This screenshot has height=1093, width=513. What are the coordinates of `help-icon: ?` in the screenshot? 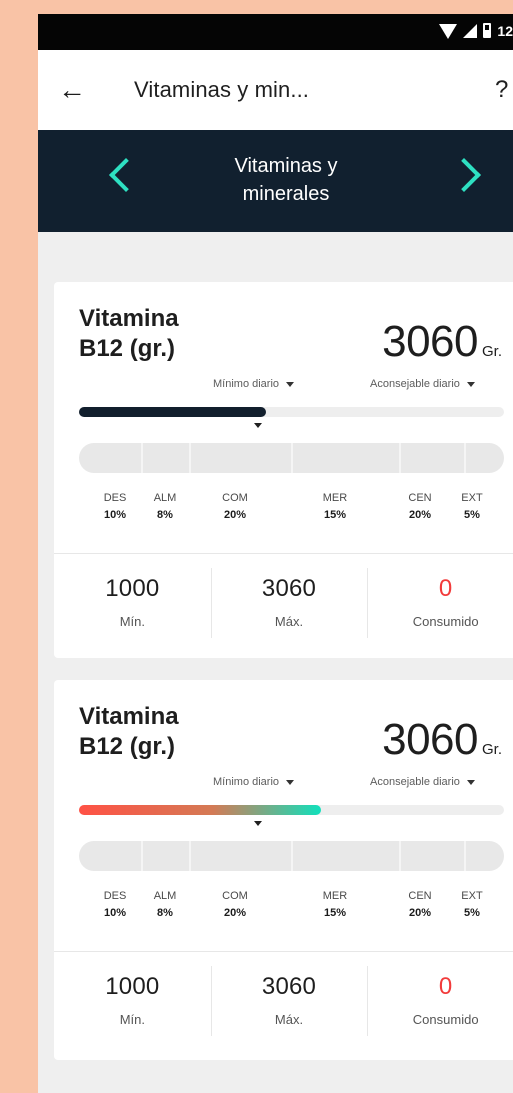 It's located at (504, 90).